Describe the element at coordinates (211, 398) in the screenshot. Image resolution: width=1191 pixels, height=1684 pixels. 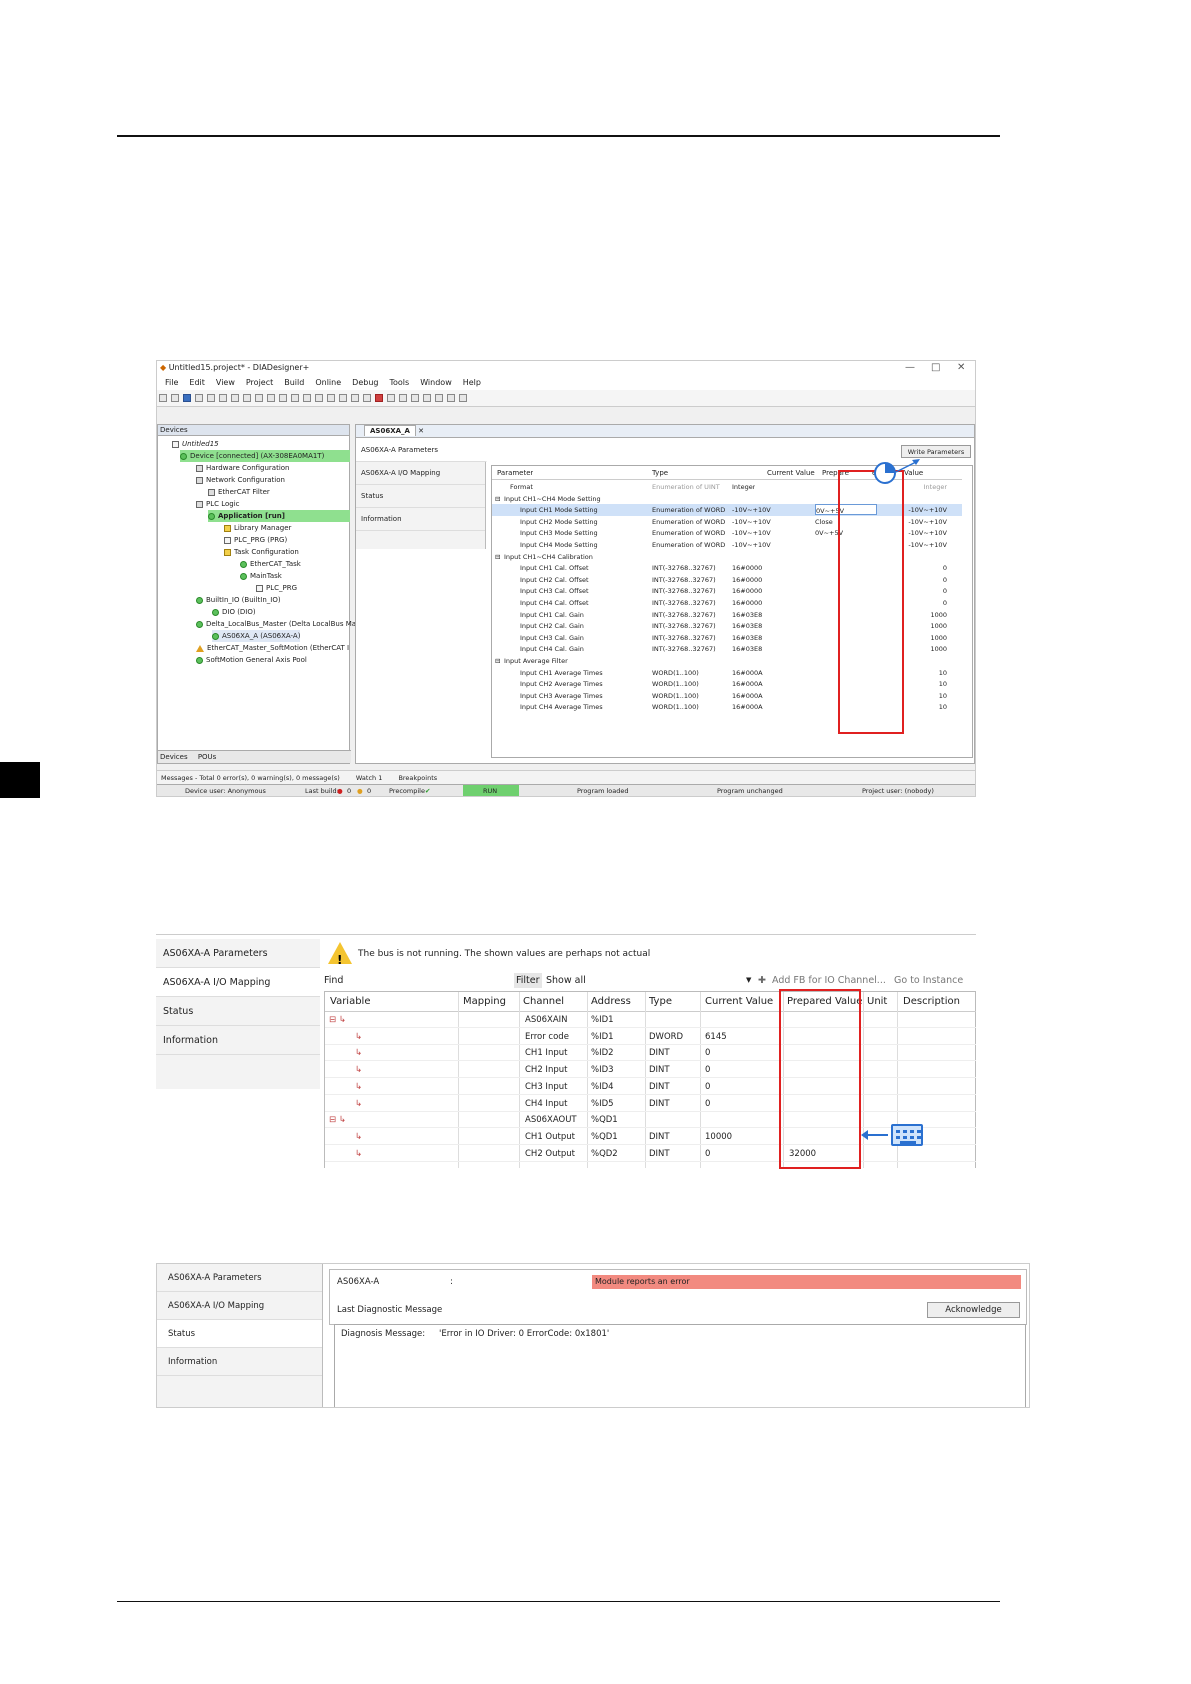
I see `undo-icon` at that location.